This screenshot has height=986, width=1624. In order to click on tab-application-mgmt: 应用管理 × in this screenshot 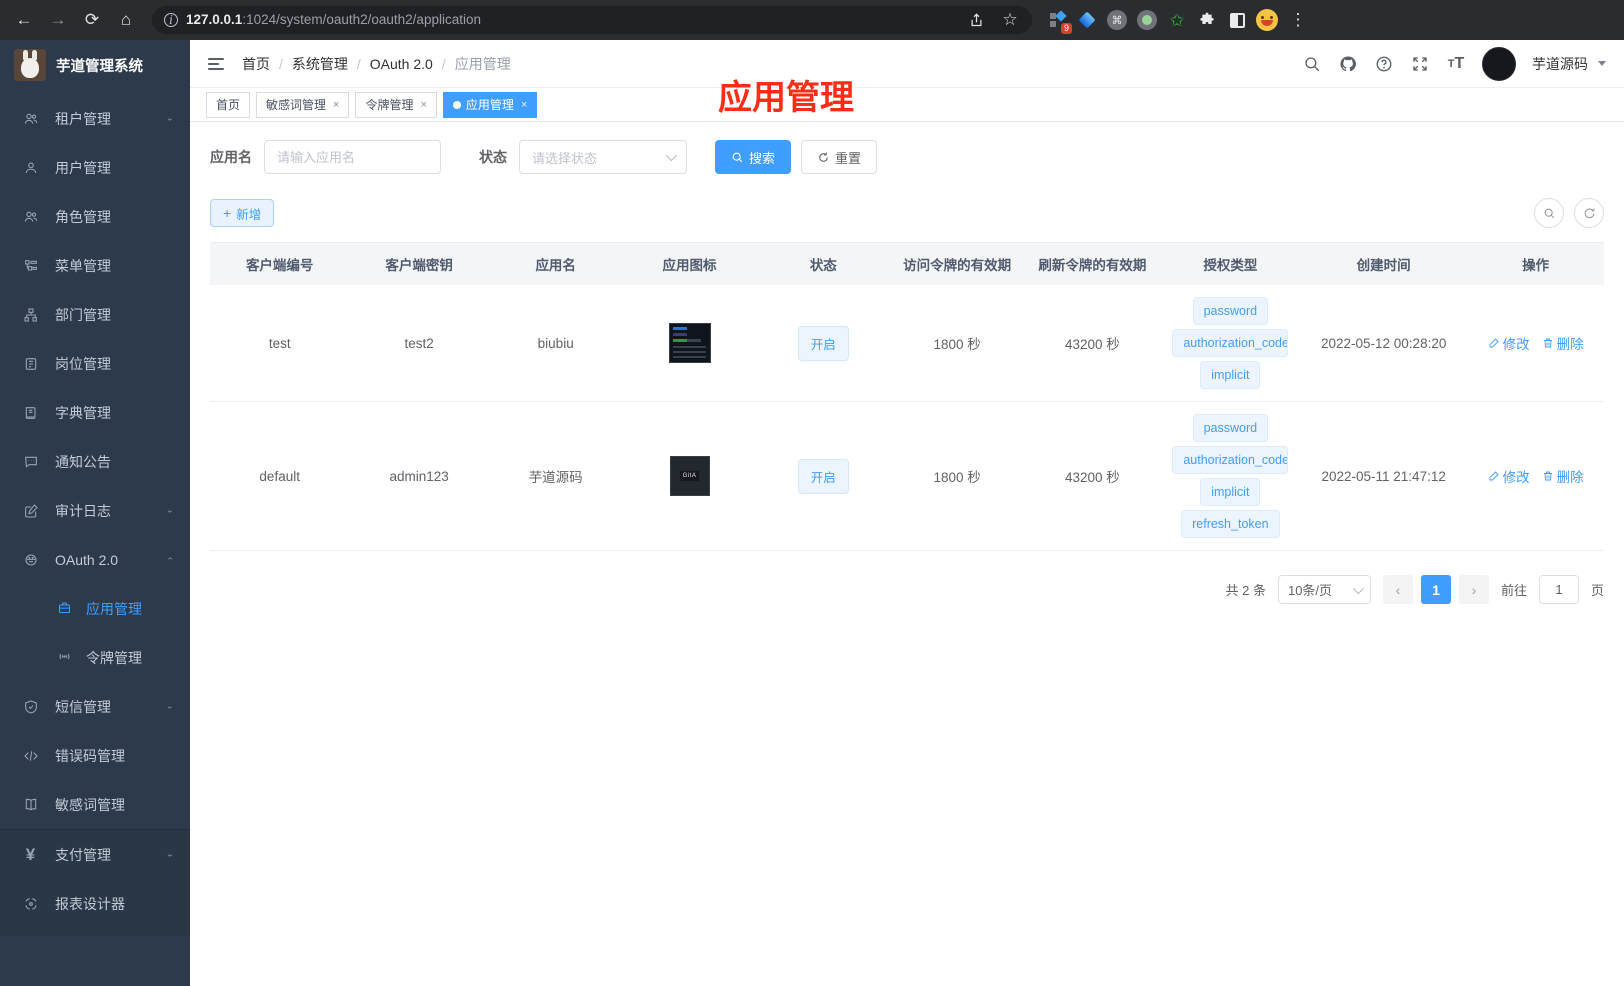, I will do `click(490, 104)`.